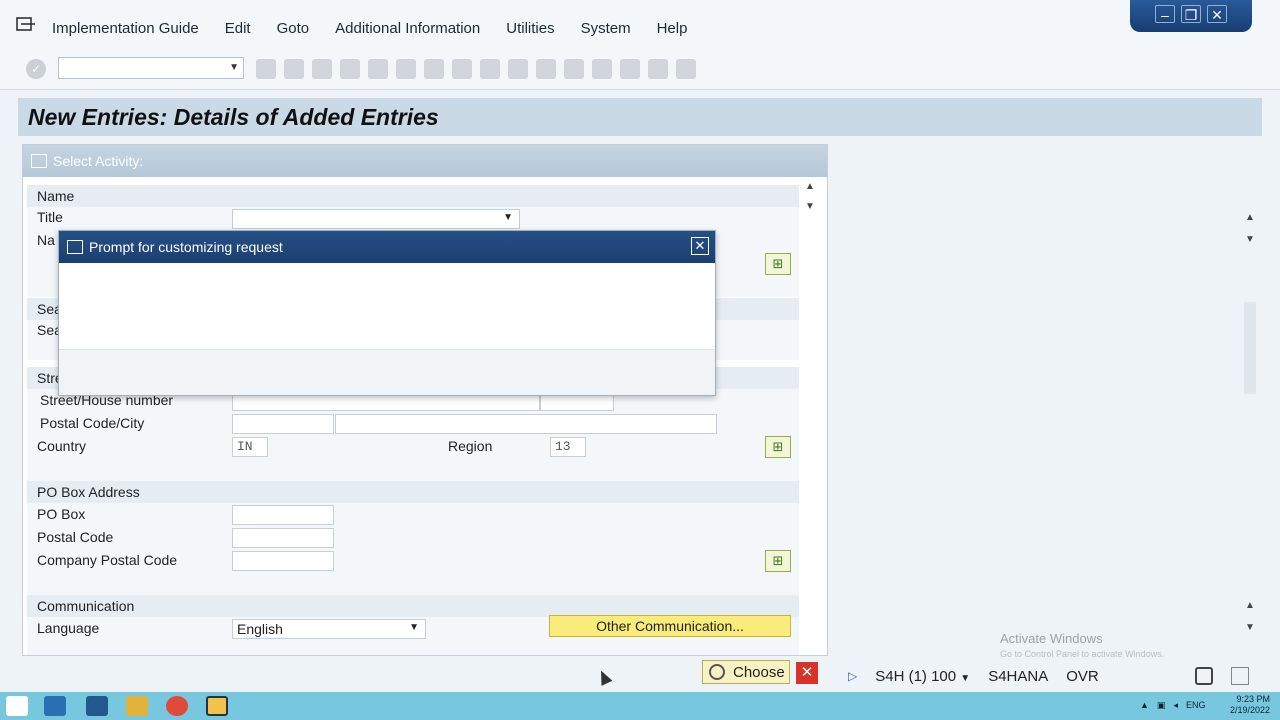 This screenshot has height=720, width=1280. Describe the element at coordinates (807, 673) in the screenshot. I see `cancel-button: ✕` at that location.